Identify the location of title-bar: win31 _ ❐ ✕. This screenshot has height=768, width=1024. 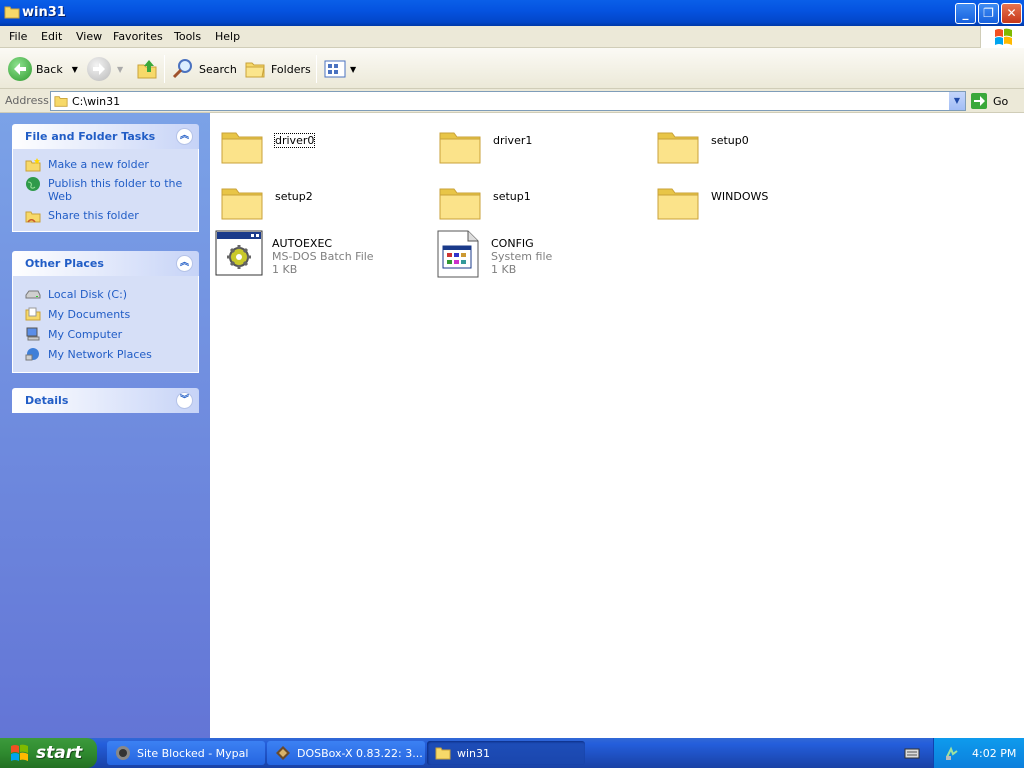
(512, 13).